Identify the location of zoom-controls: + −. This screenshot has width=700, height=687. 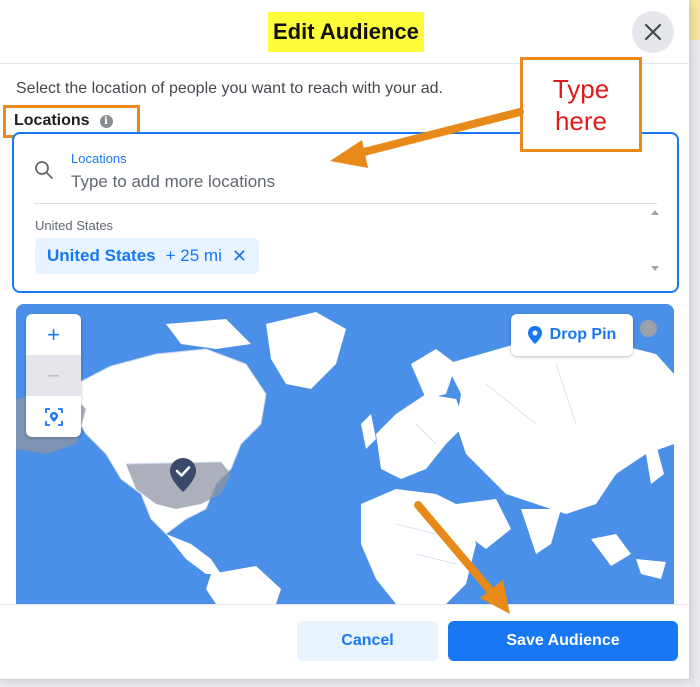
(53, 375).